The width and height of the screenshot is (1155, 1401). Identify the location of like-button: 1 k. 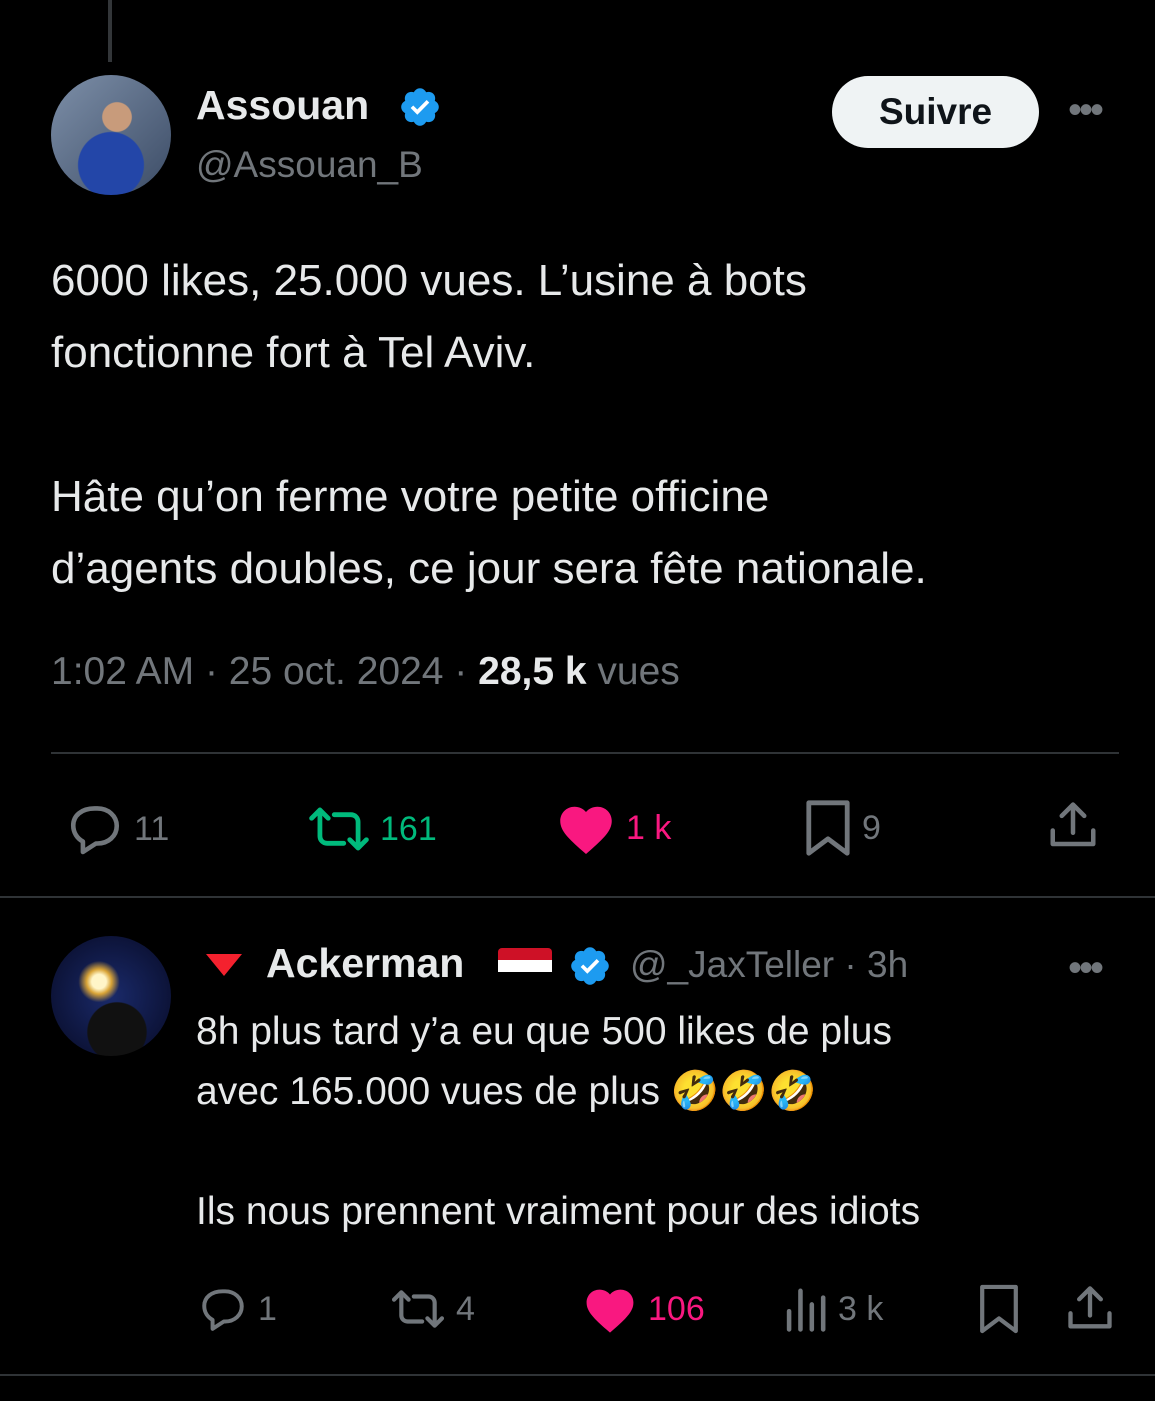
(613, 828).